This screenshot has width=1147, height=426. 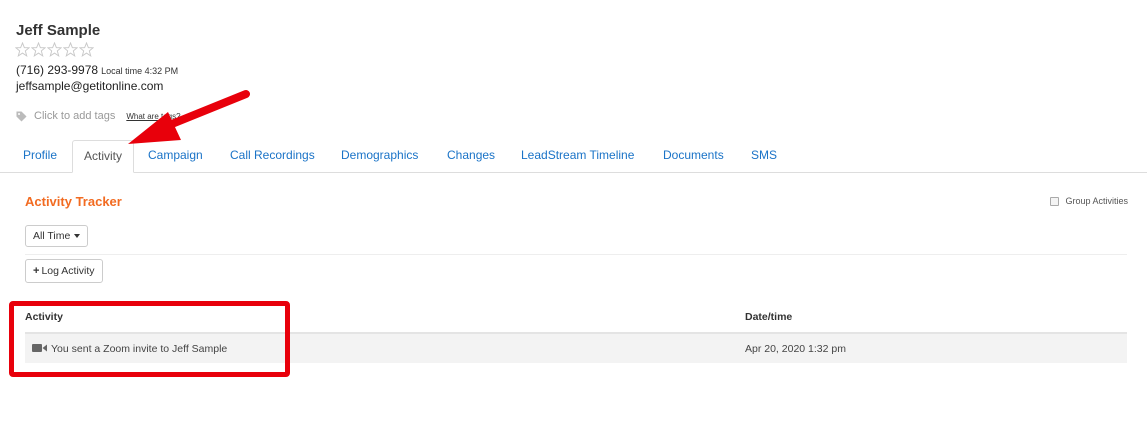 What do you see at coordinates (36, 271) in the screenshot?
I see `plus-icon: +` at bounding box center [36, 271].